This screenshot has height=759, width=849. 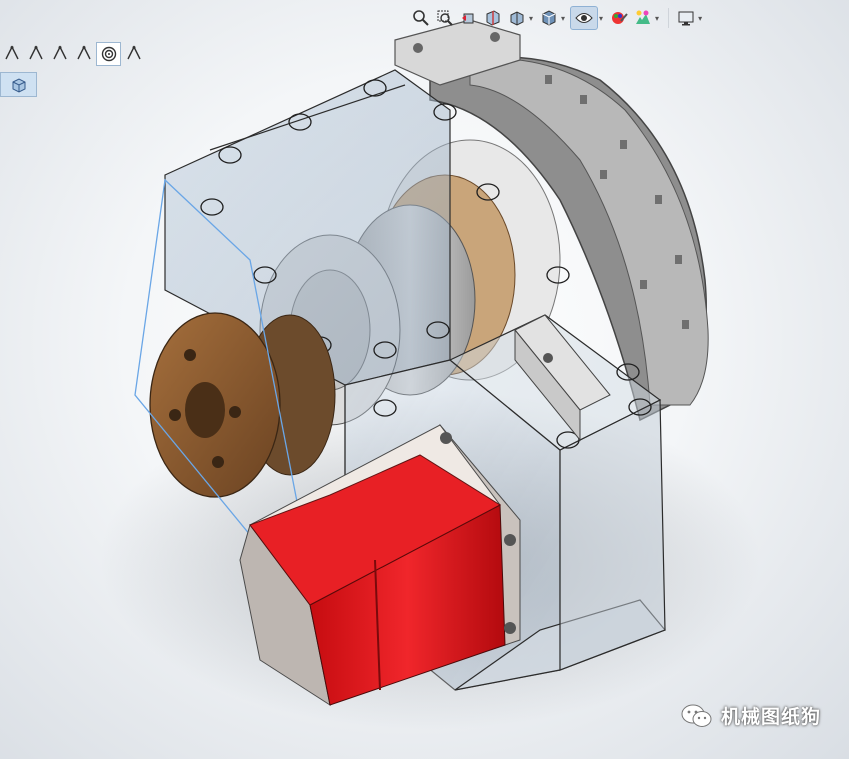 What do you see at coordinates (59, 53) in the screenshot?
I see `sketch-tool-3-icon` at bounding box center [59, 53].